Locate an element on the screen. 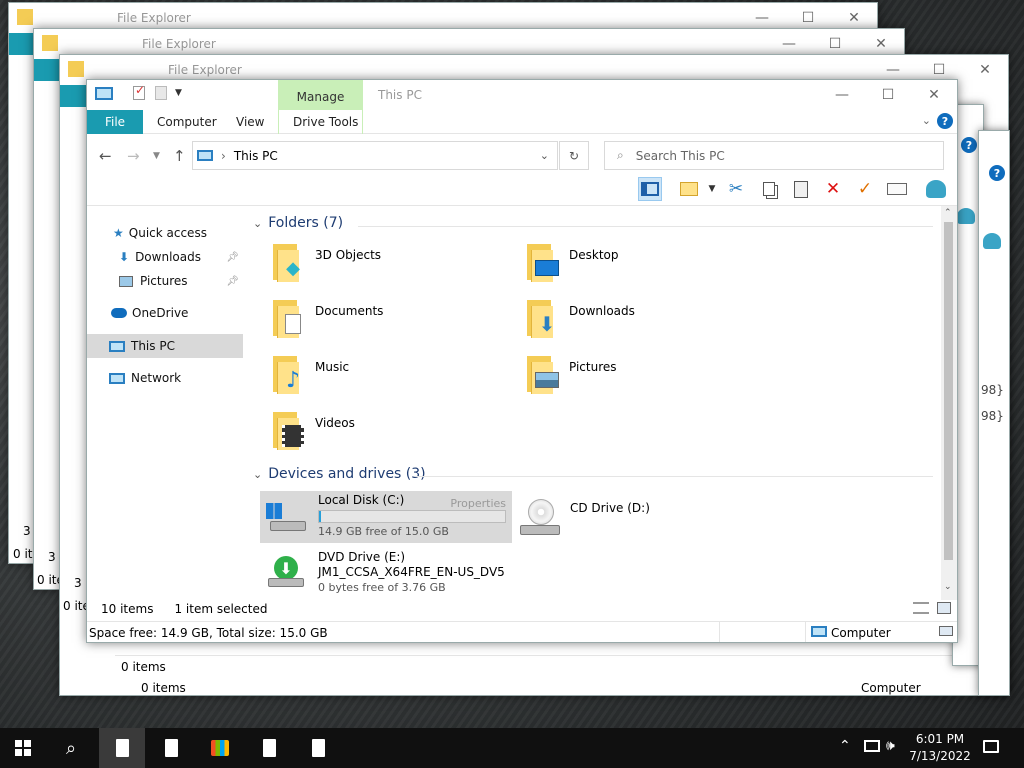 The width and height of the screenshot is (1024, 768). minimize-icon: — is located at coordinates (842, 95).